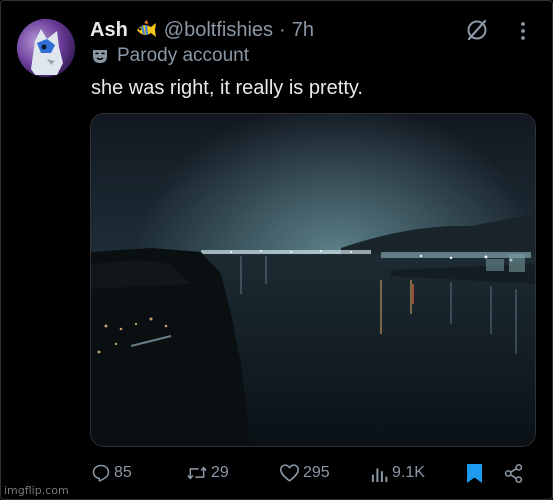  I want to click on parody-label-text: Parody account, so click(183, 55).